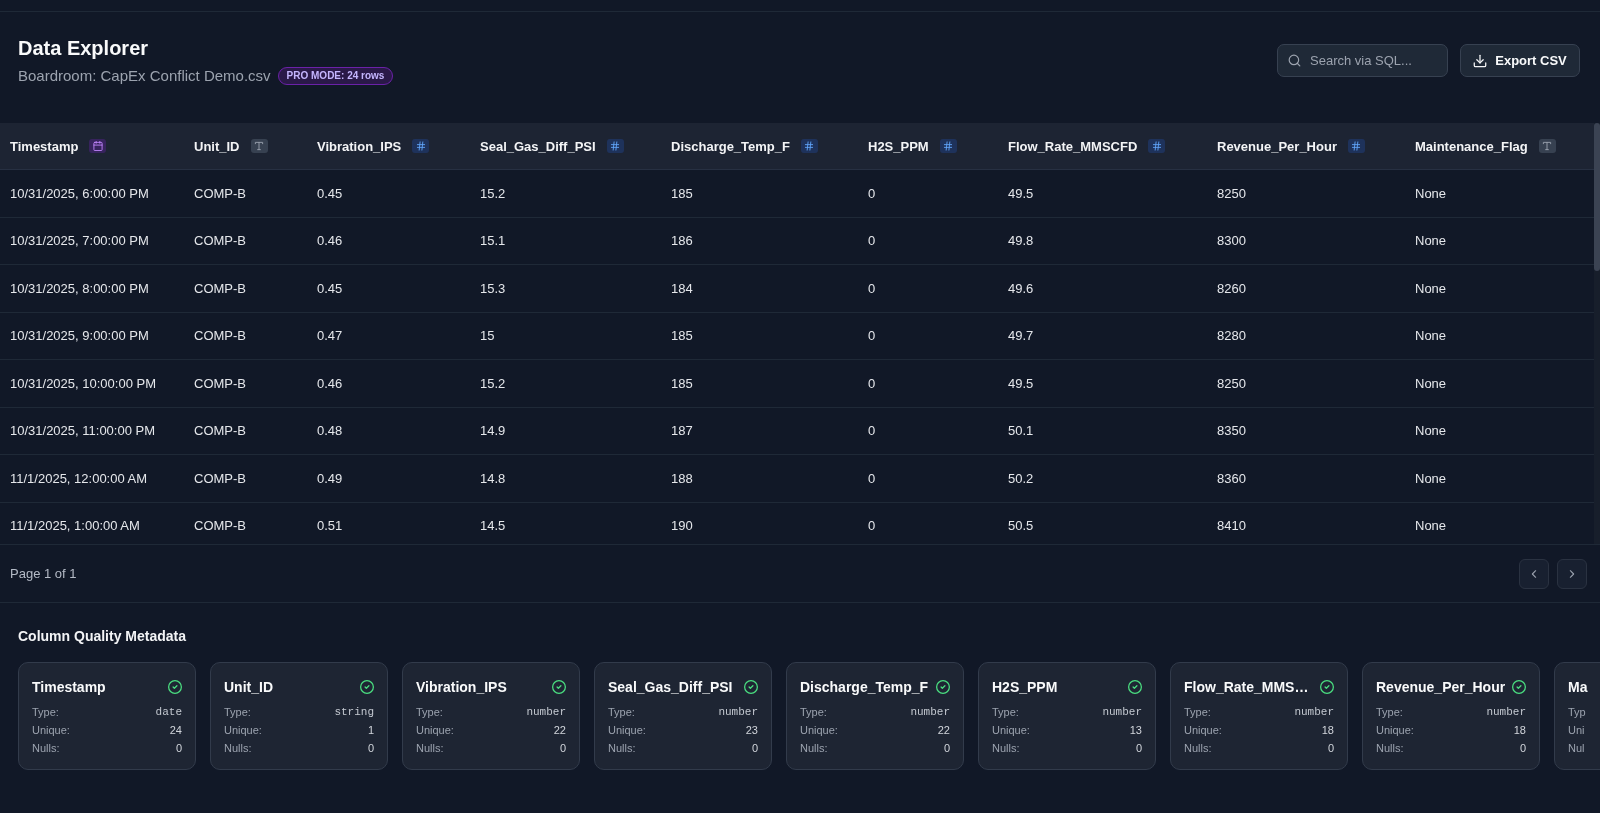 This screenshot has width=1600, height=813. Describe the element at coordinates (330, 478) in the screenshot. I see `table-cell: 0.49` at that location.